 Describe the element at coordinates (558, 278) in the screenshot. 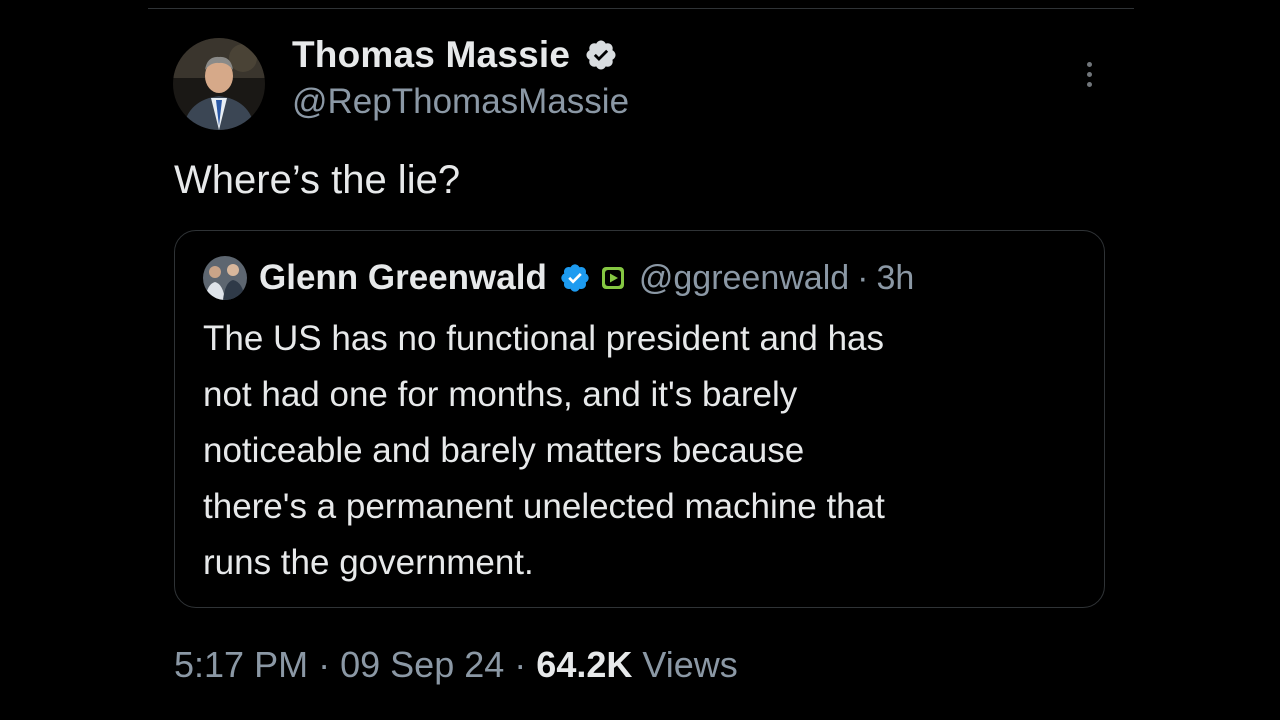

I see `quote-header: Glenn Greenwald @ggreenwald · 3h` at that location.